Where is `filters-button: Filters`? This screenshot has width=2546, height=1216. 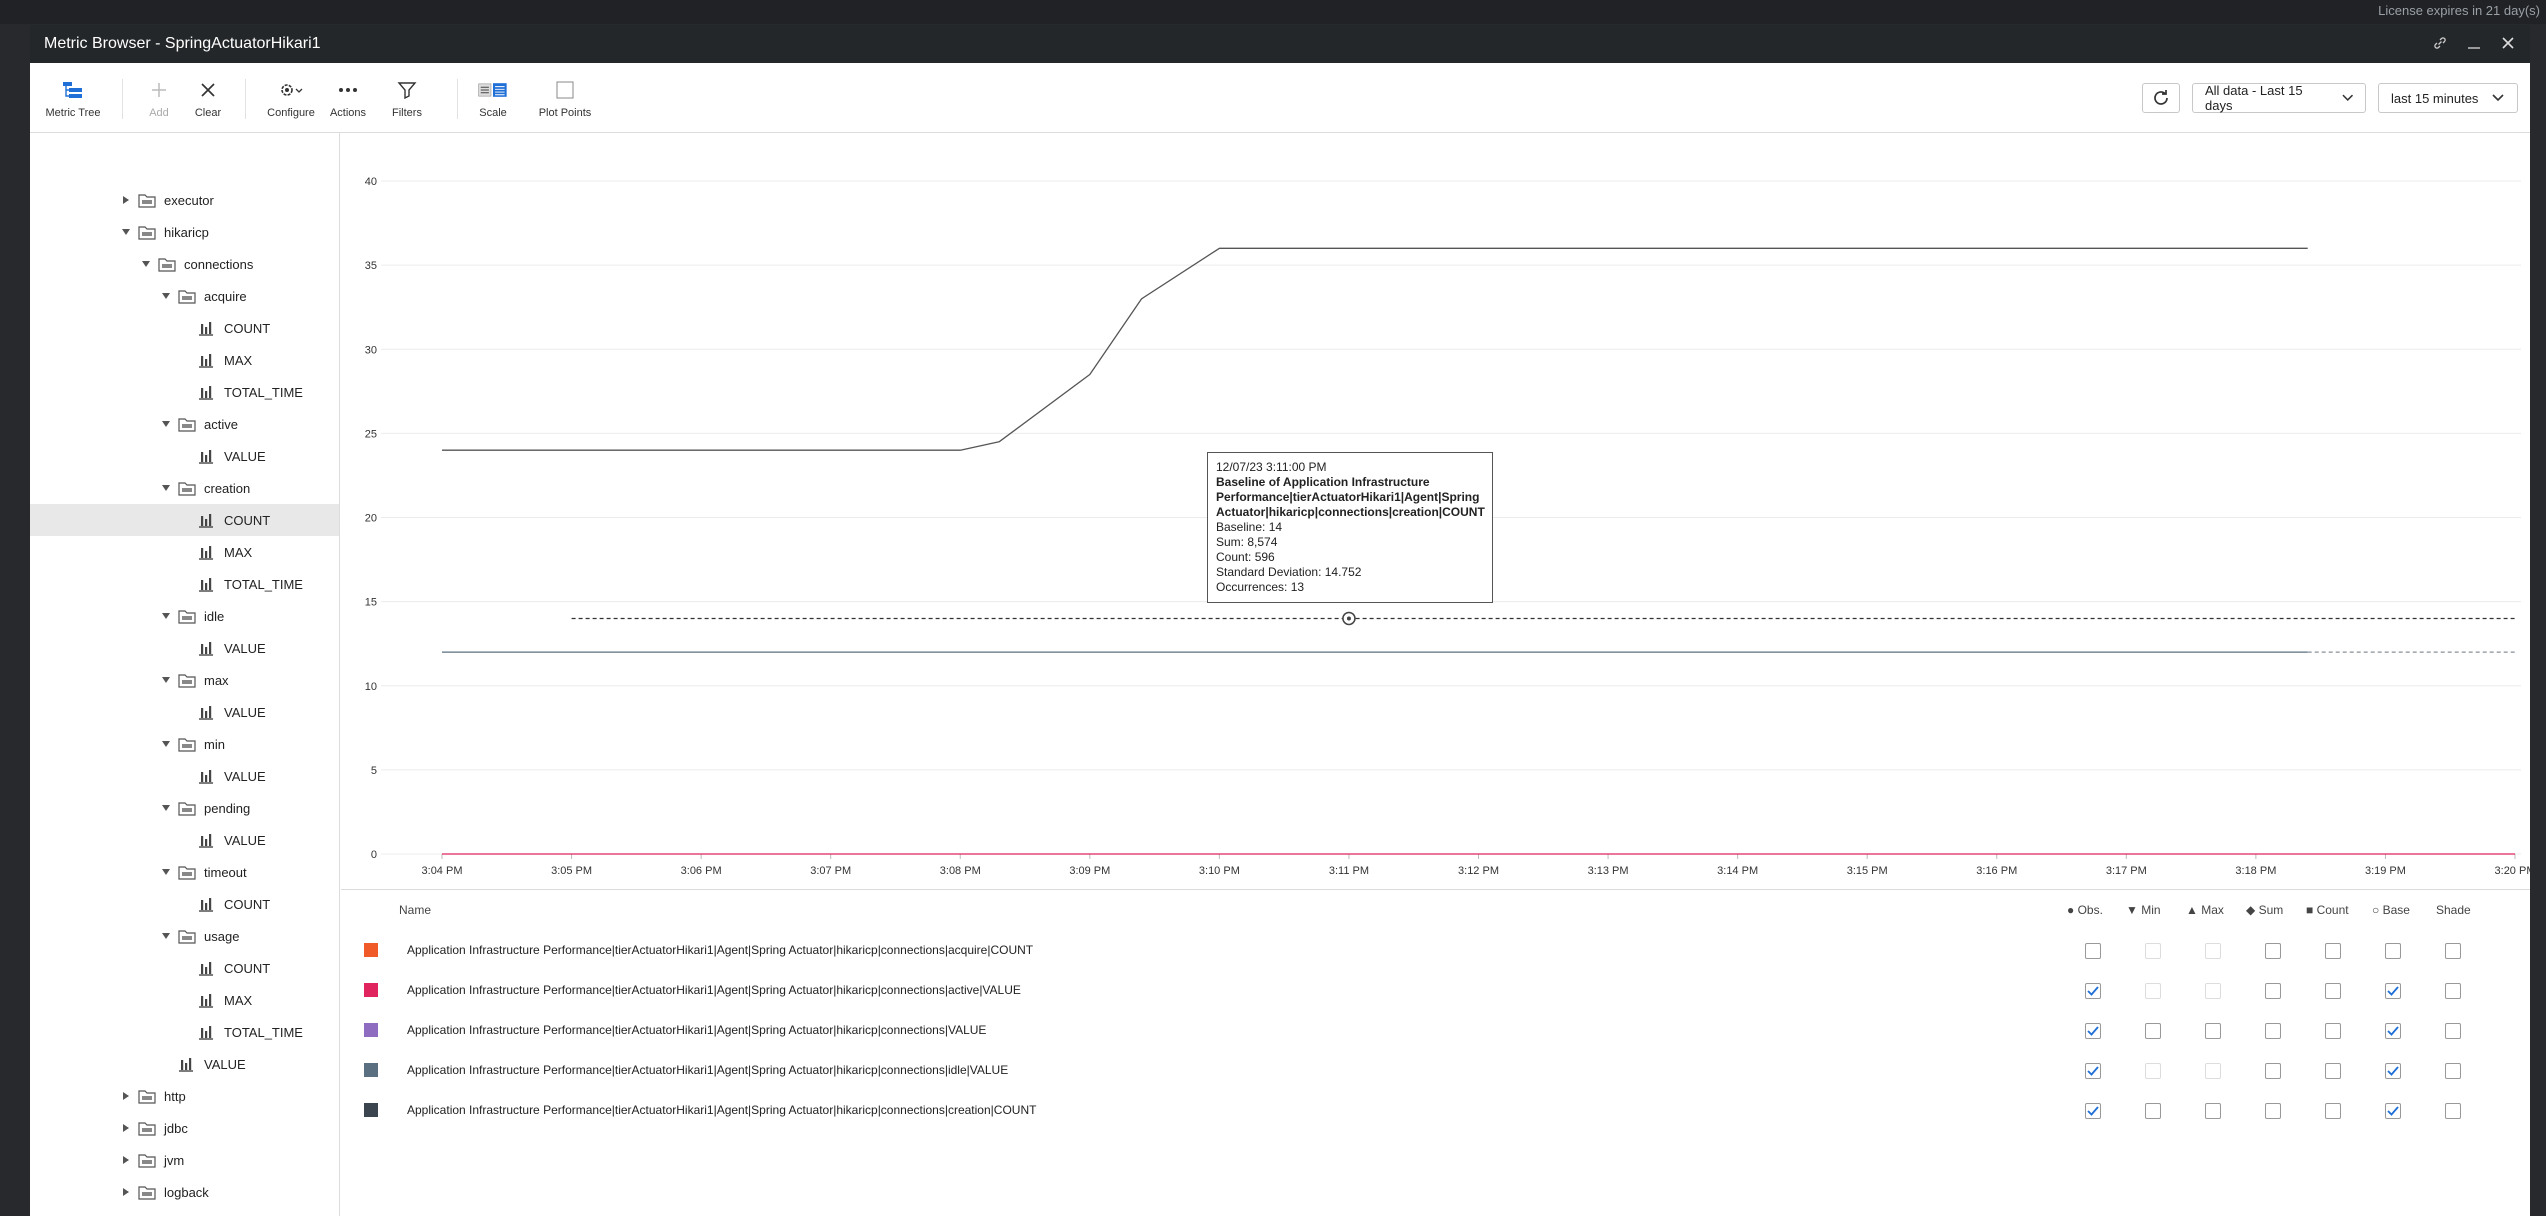
filters-button: Filters is located at coordinates (407, 98).